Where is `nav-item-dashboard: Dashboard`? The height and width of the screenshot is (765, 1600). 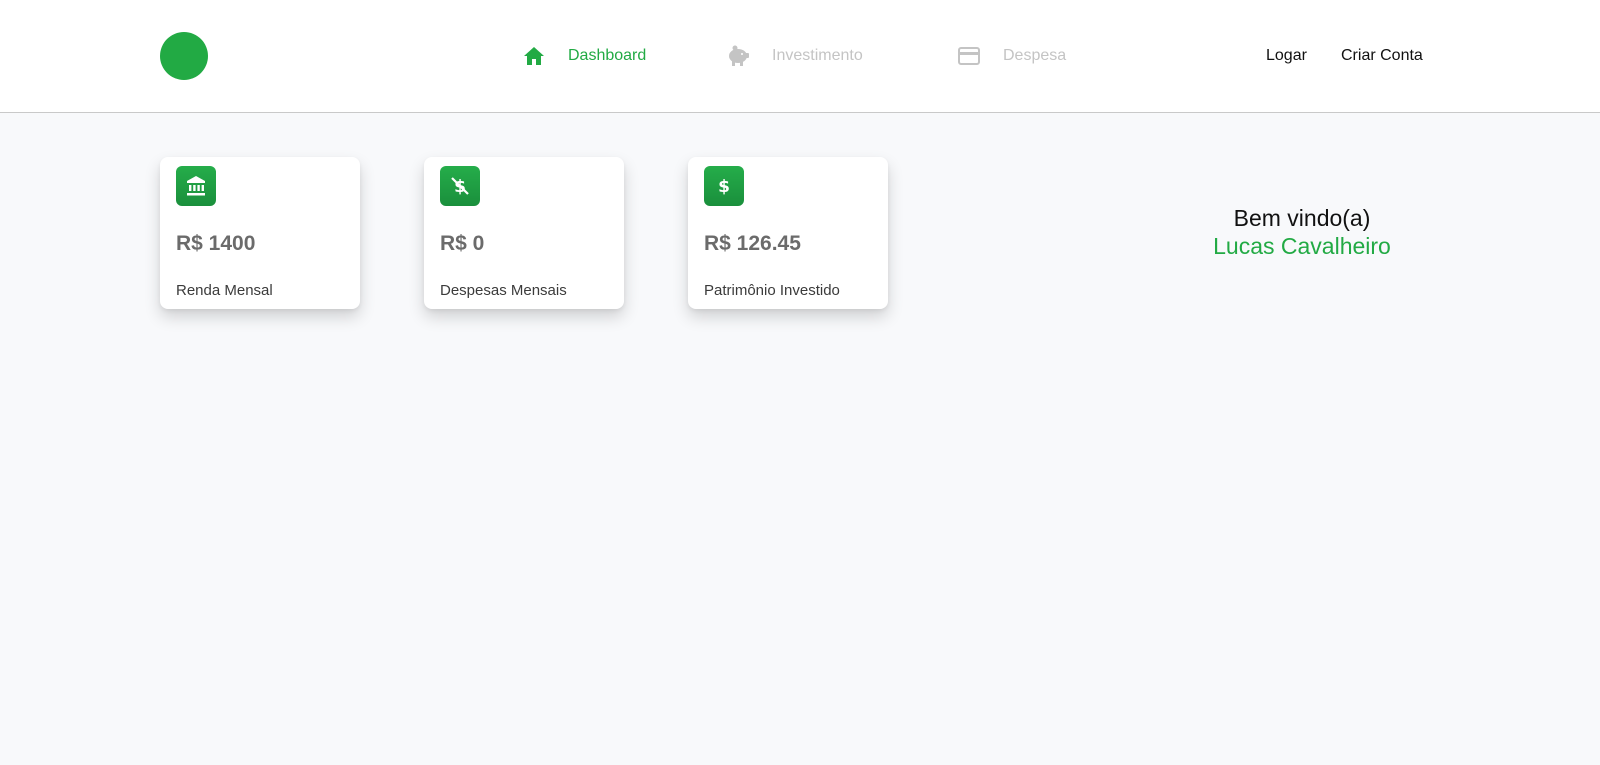
nav-item-dashboard: Dashboard is located at coordinates (584, 56).